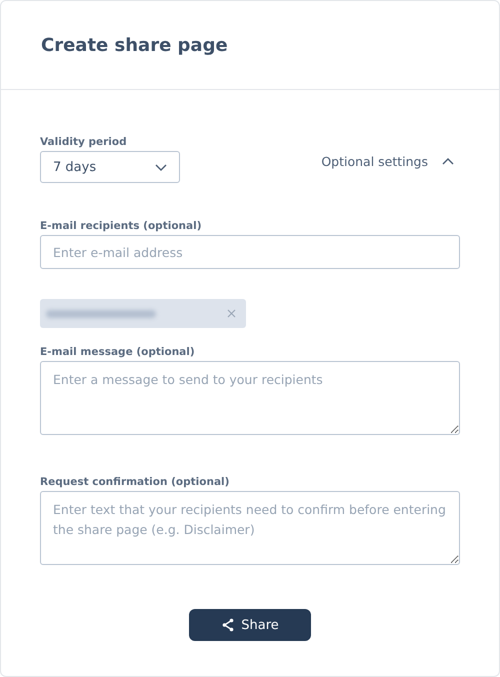 Image resolution: width=500 pixels, height=677 pixels. What do you see at coordinates (228, 625) in the screenshot?
I see `share-icon` at bounding box center [228, 625].